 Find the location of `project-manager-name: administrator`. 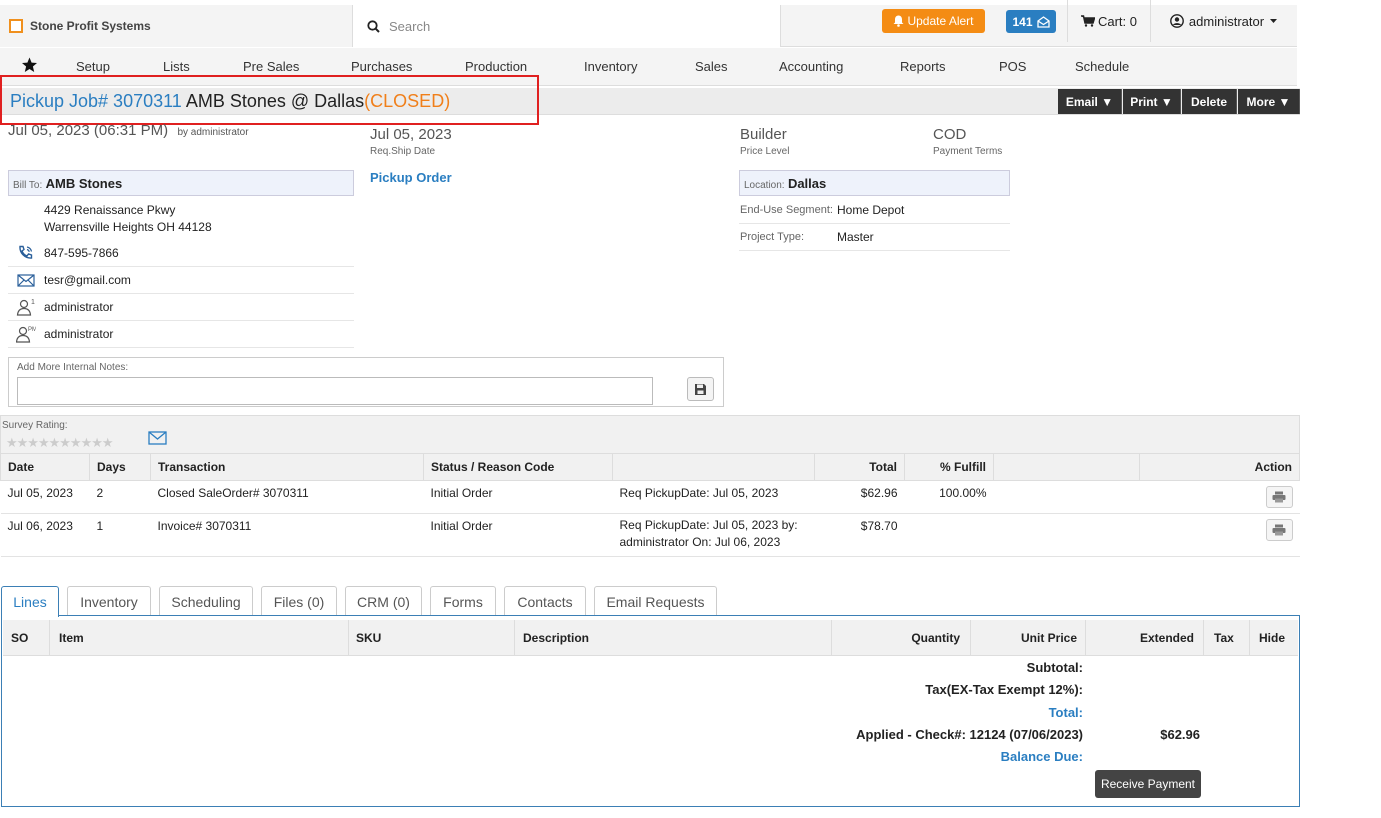

project-manager-name: administrator is located at coordinates (79, 334).